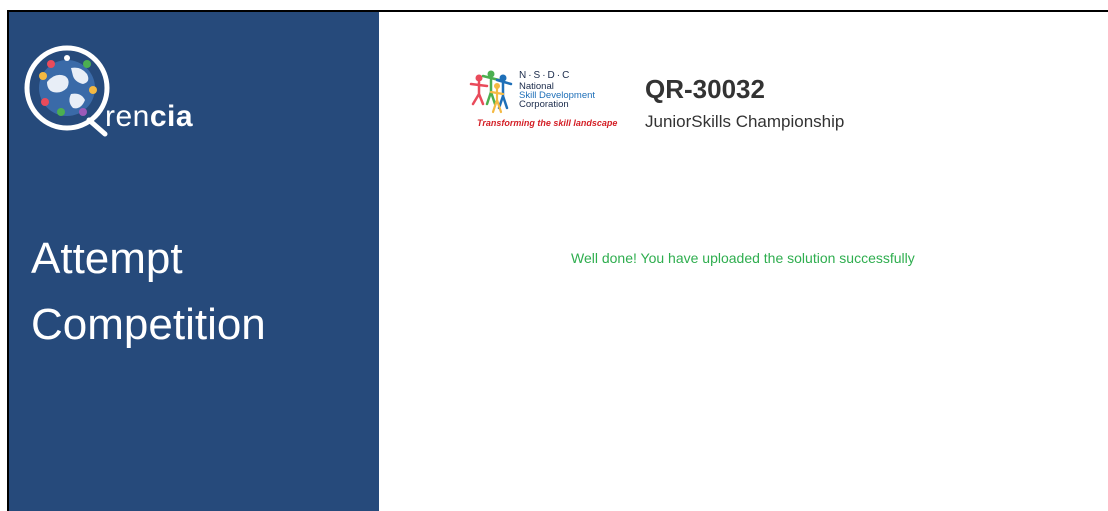 Image resolution: width=1108 pixels, height=511 pixels. What do you see at coordinates (705, 89) in the screenshot?
I see `competition-code: QR-30032` at bounding box center [705, 89].